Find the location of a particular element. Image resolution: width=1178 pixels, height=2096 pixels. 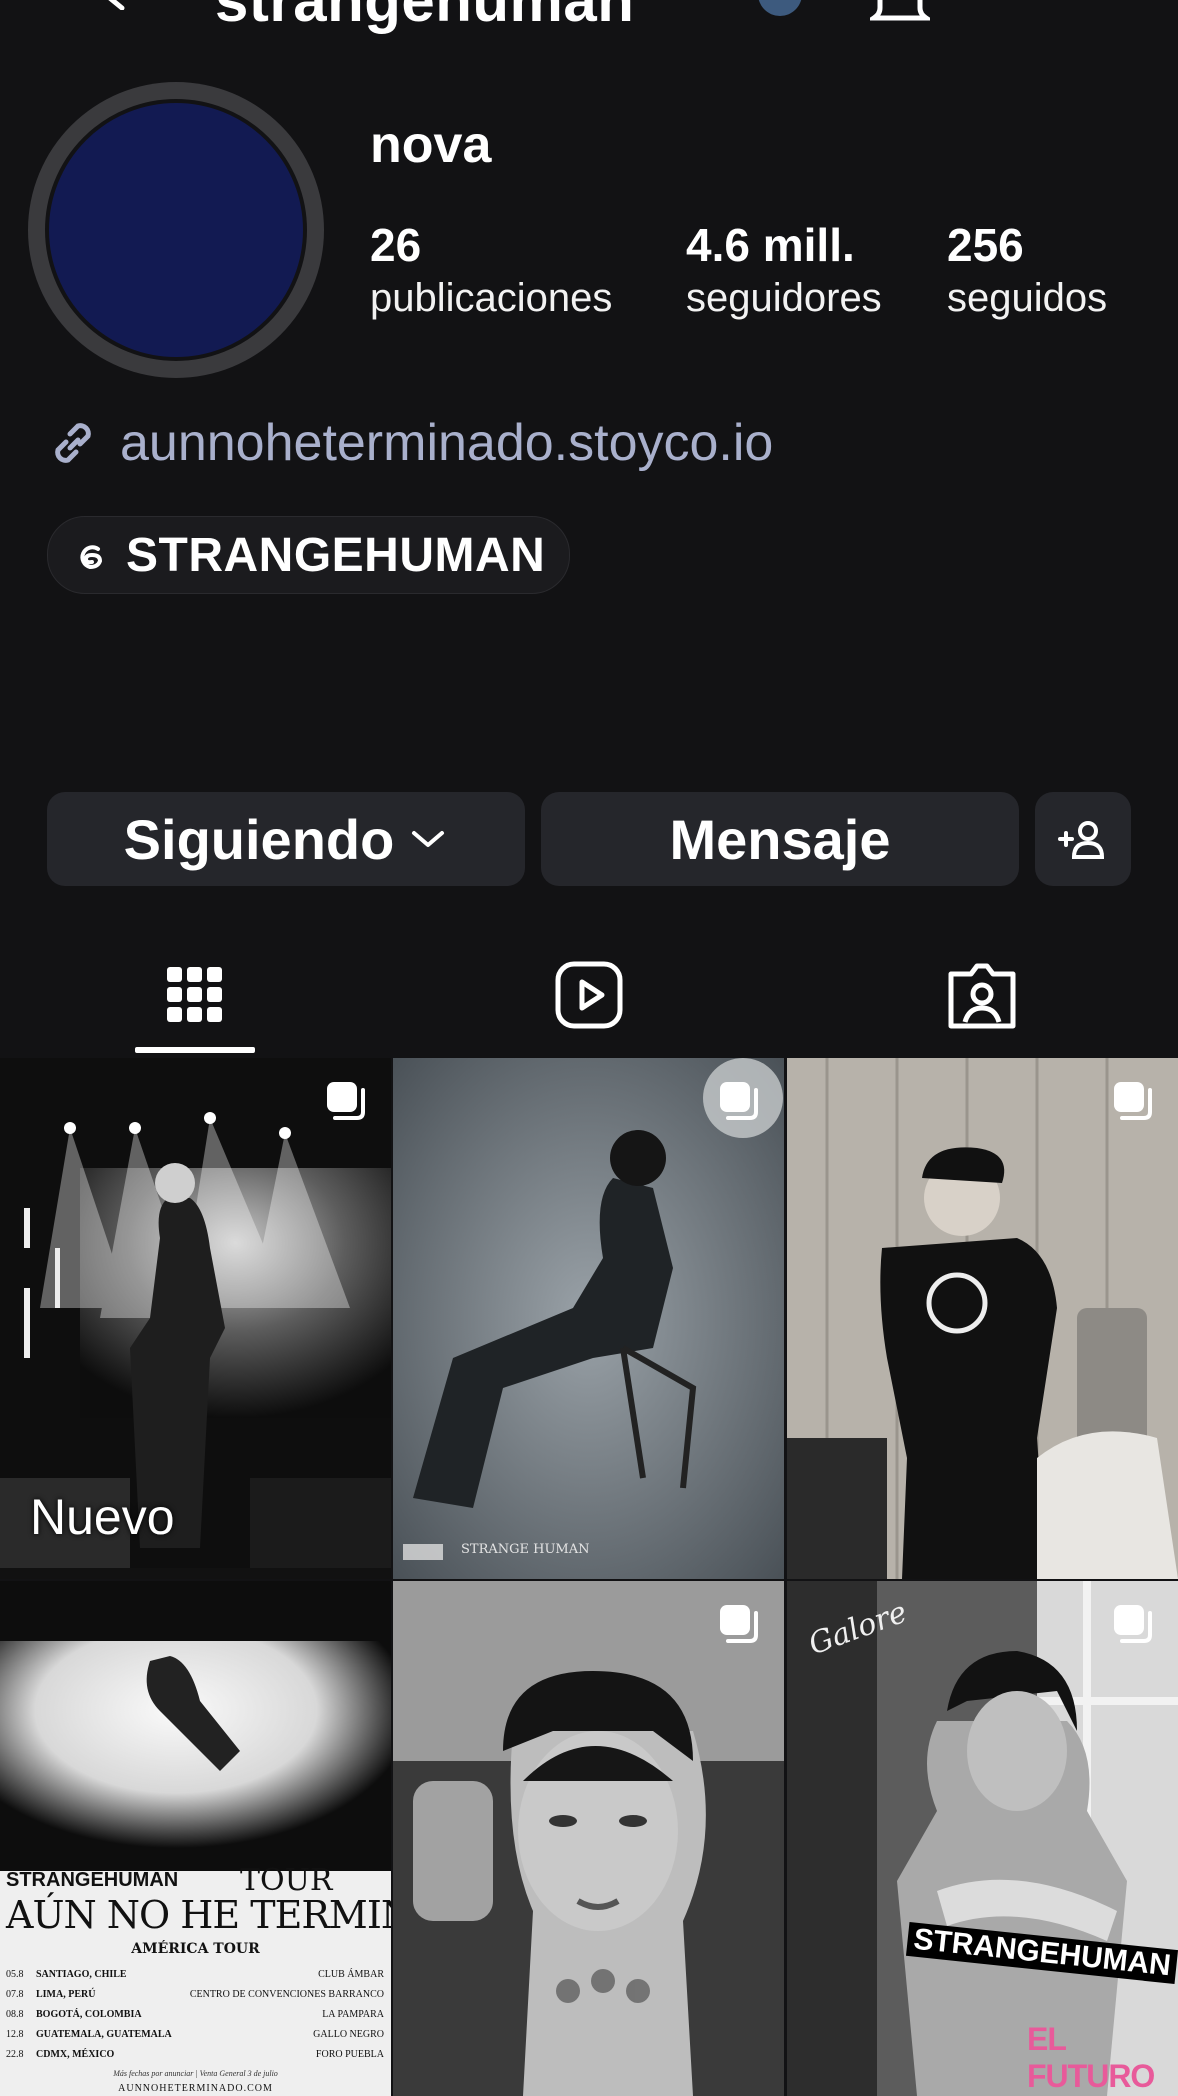

chevron-down-icon is located at coordinates (428, 839).